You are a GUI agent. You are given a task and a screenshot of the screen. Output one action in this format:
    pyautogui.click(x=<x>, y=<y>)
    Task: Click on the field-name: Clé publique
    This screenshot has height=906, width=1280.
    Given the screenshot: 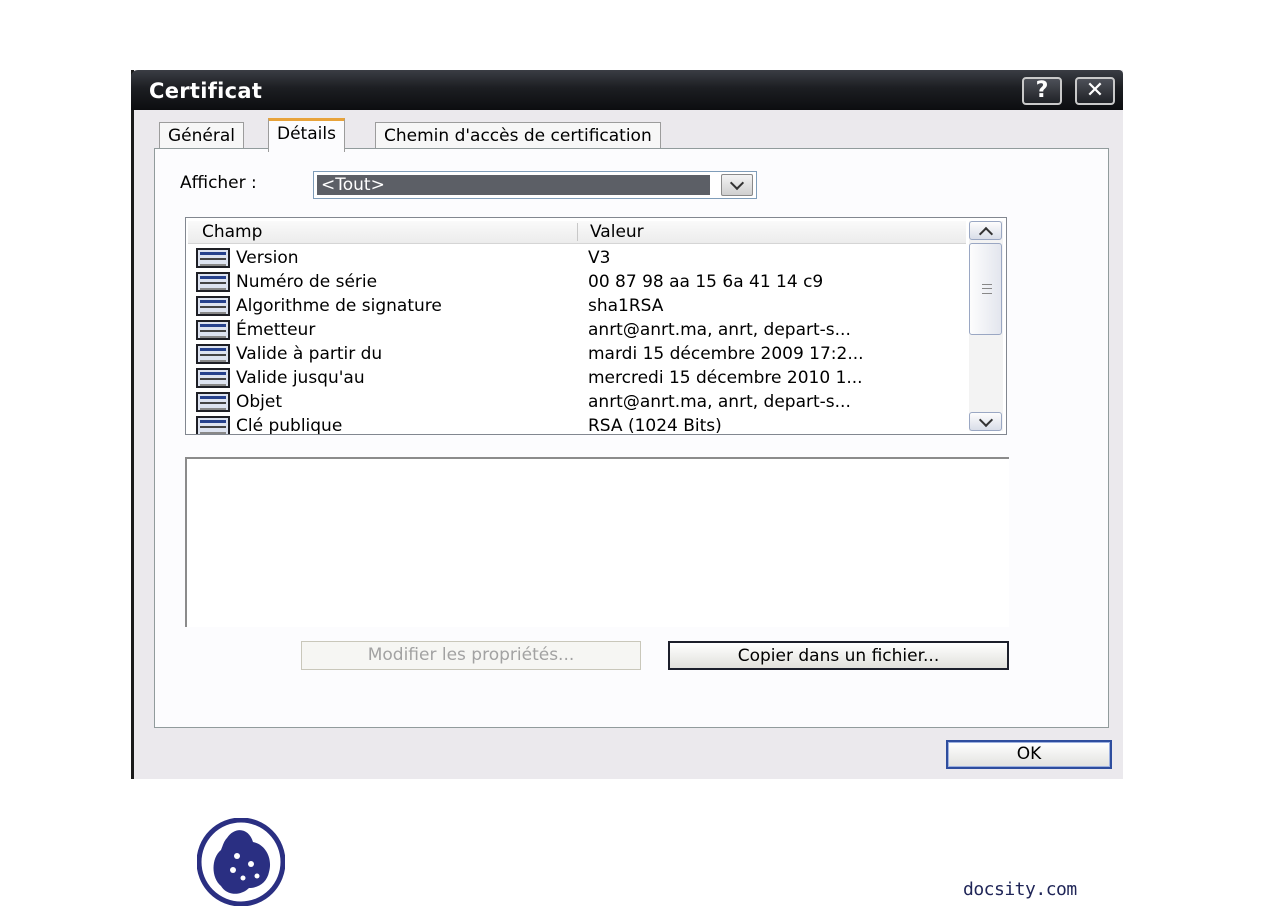 What is the action you would take?
    pyautogui.click(x=289, y=425)
    